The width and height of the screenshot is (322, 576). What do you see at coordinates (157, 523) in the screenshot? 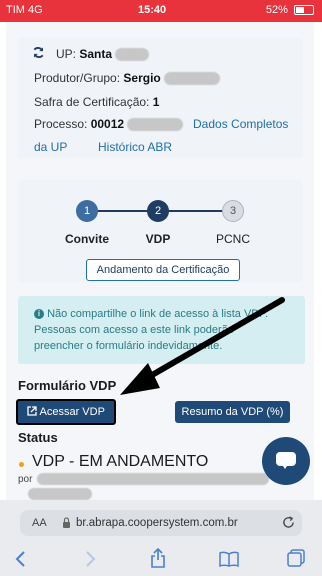
I see `url-text: br.abrapa.coopersystem.com.br` at bounding box center [157, 523].